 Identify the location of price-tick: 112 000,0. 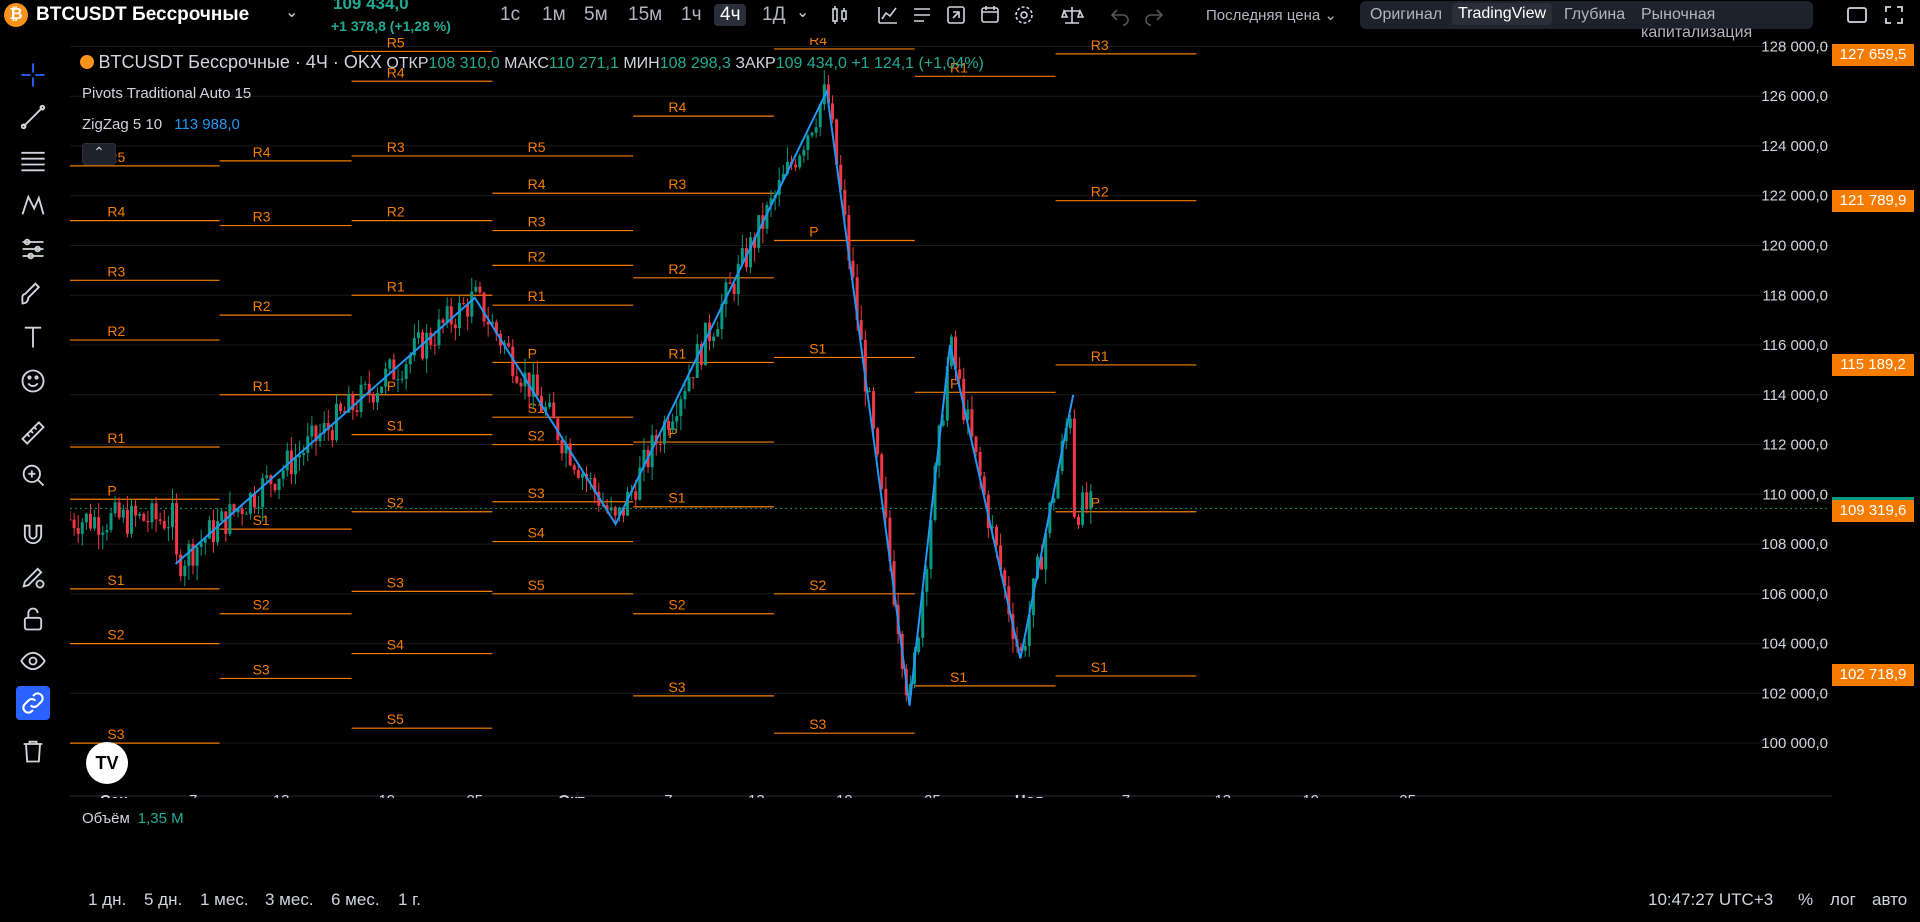
(1795, 445).